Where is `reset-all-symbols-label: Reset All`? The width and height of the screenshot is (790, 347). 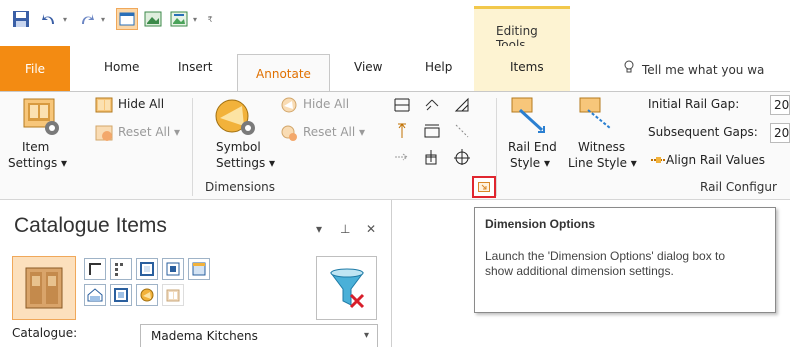 reset-all-symbols-label: Reset All is located at coordinates (329, 132).